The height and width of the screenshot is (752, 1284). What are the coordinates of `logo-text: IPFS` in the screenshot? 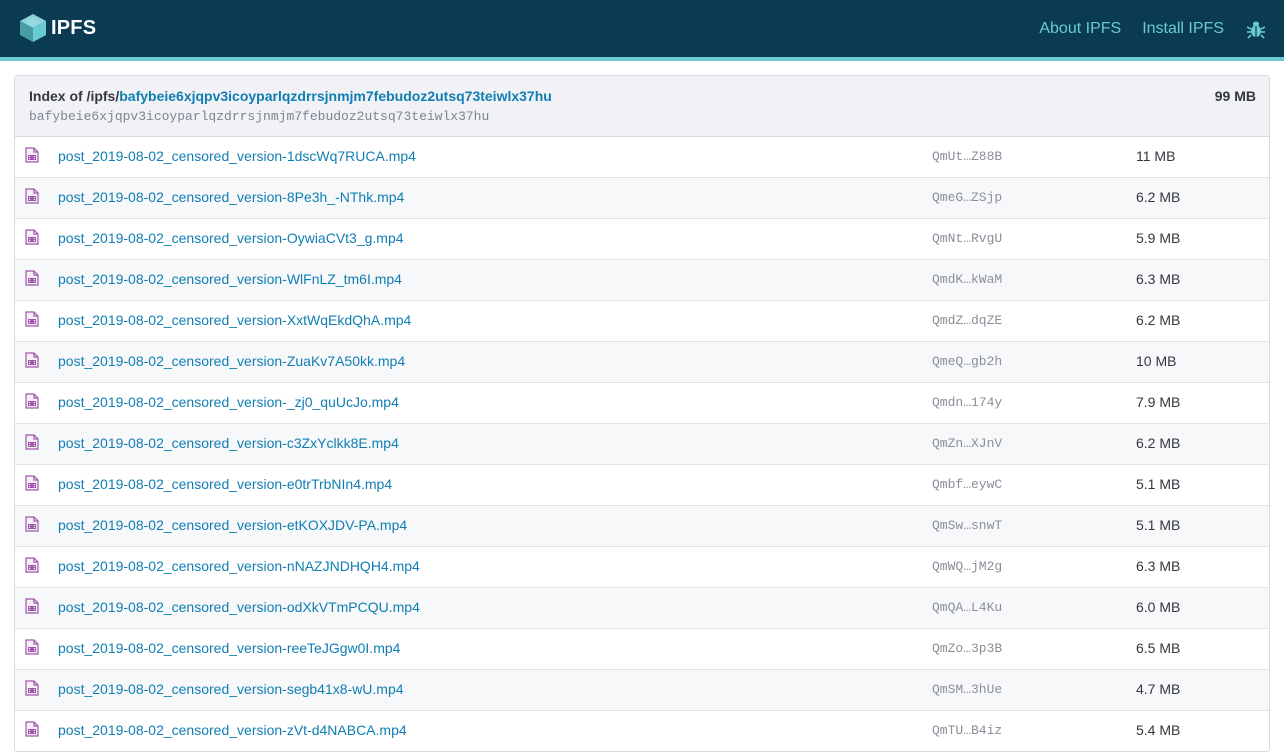 It's located at (74, 28).